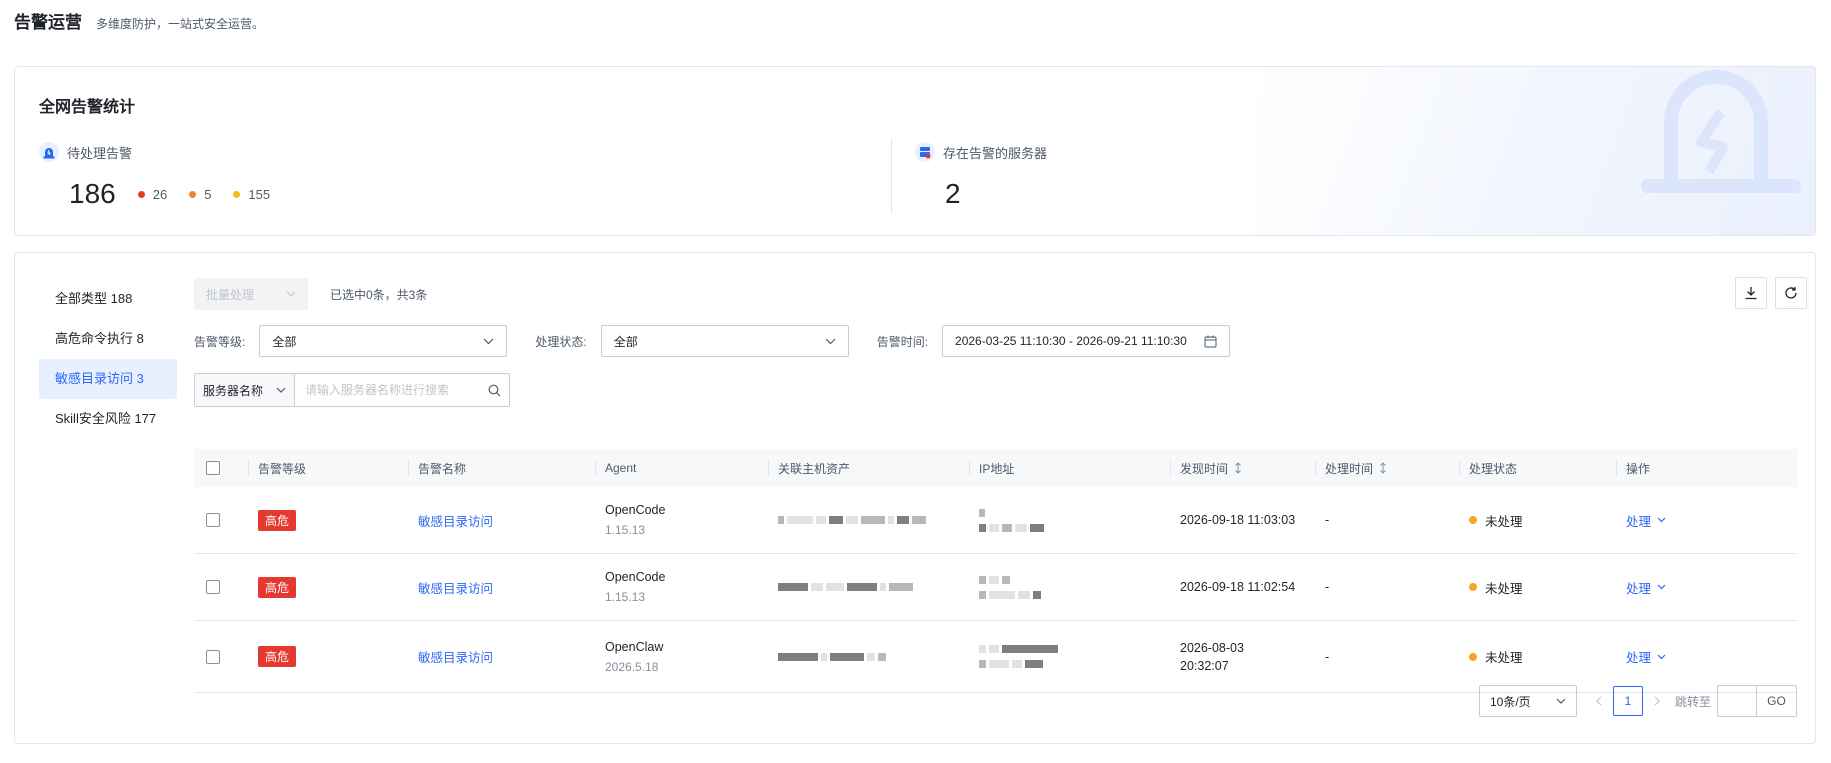 Image resolution: width=1831 pixels, height=763 pixels. I want to click on column-header-found-time: 发现时间, so click(1242, 468).